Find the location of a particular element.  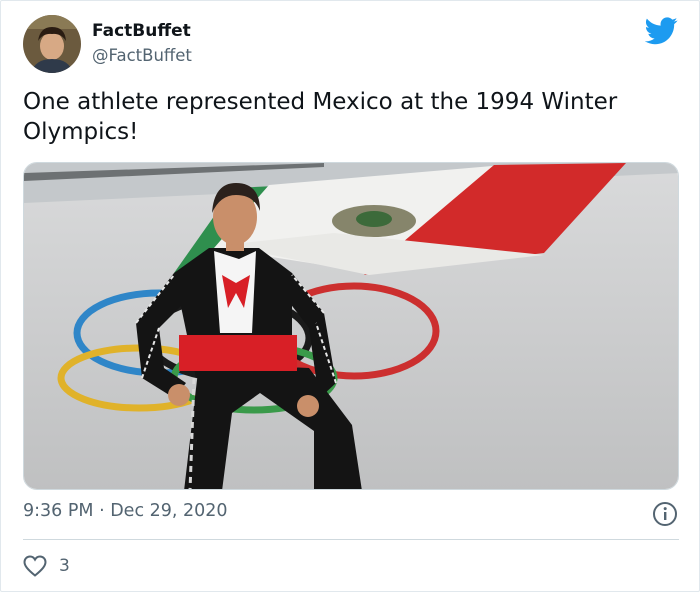

author-display-name: FactBuffet is located at coordinates (141, 31).